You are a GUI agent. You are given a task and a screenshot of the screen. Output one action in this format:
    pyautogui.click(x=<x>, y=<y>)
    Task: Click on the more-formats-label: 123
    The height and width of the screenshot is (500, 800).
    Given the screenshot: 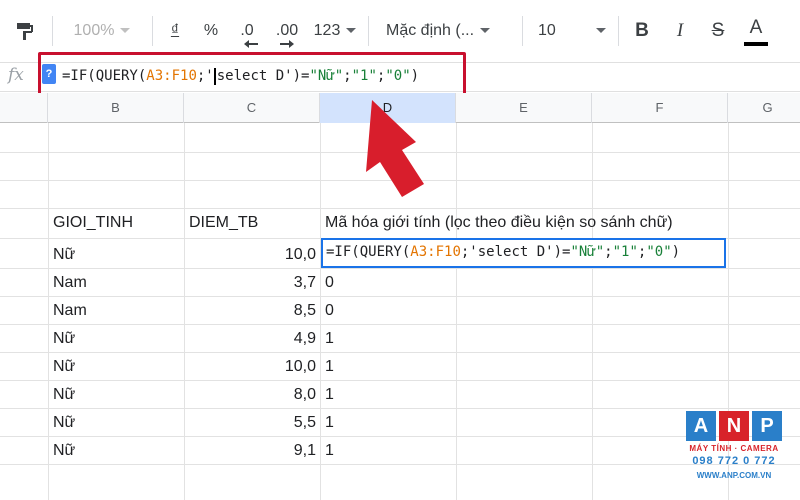 What is the action you would take?
    pyautogui.click(x=327, y=30)
    